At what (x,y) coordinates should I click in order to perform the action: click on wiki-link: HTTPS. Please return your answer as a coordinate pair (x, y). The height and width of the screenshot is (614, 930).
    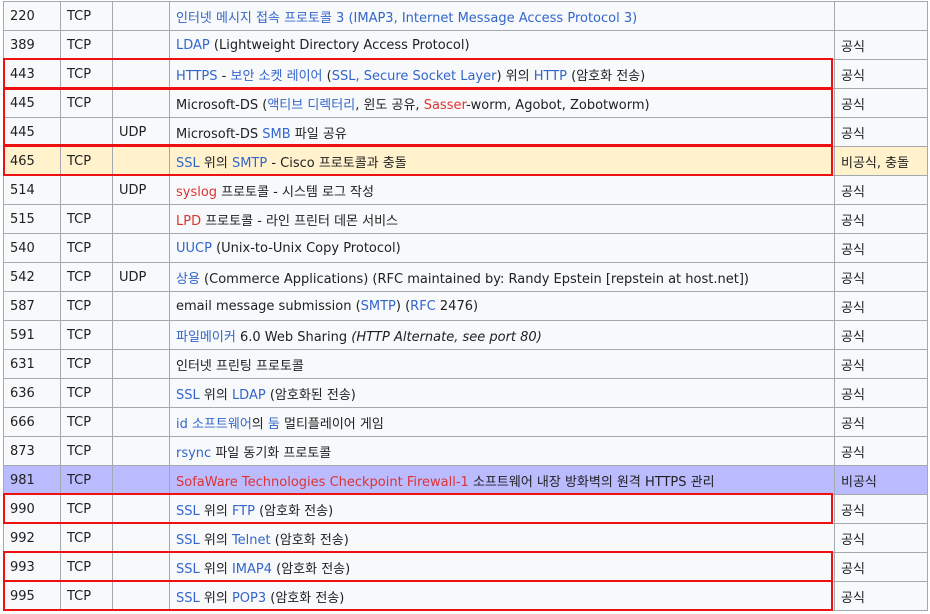
    Looking at the image, I should click on (197, 76).